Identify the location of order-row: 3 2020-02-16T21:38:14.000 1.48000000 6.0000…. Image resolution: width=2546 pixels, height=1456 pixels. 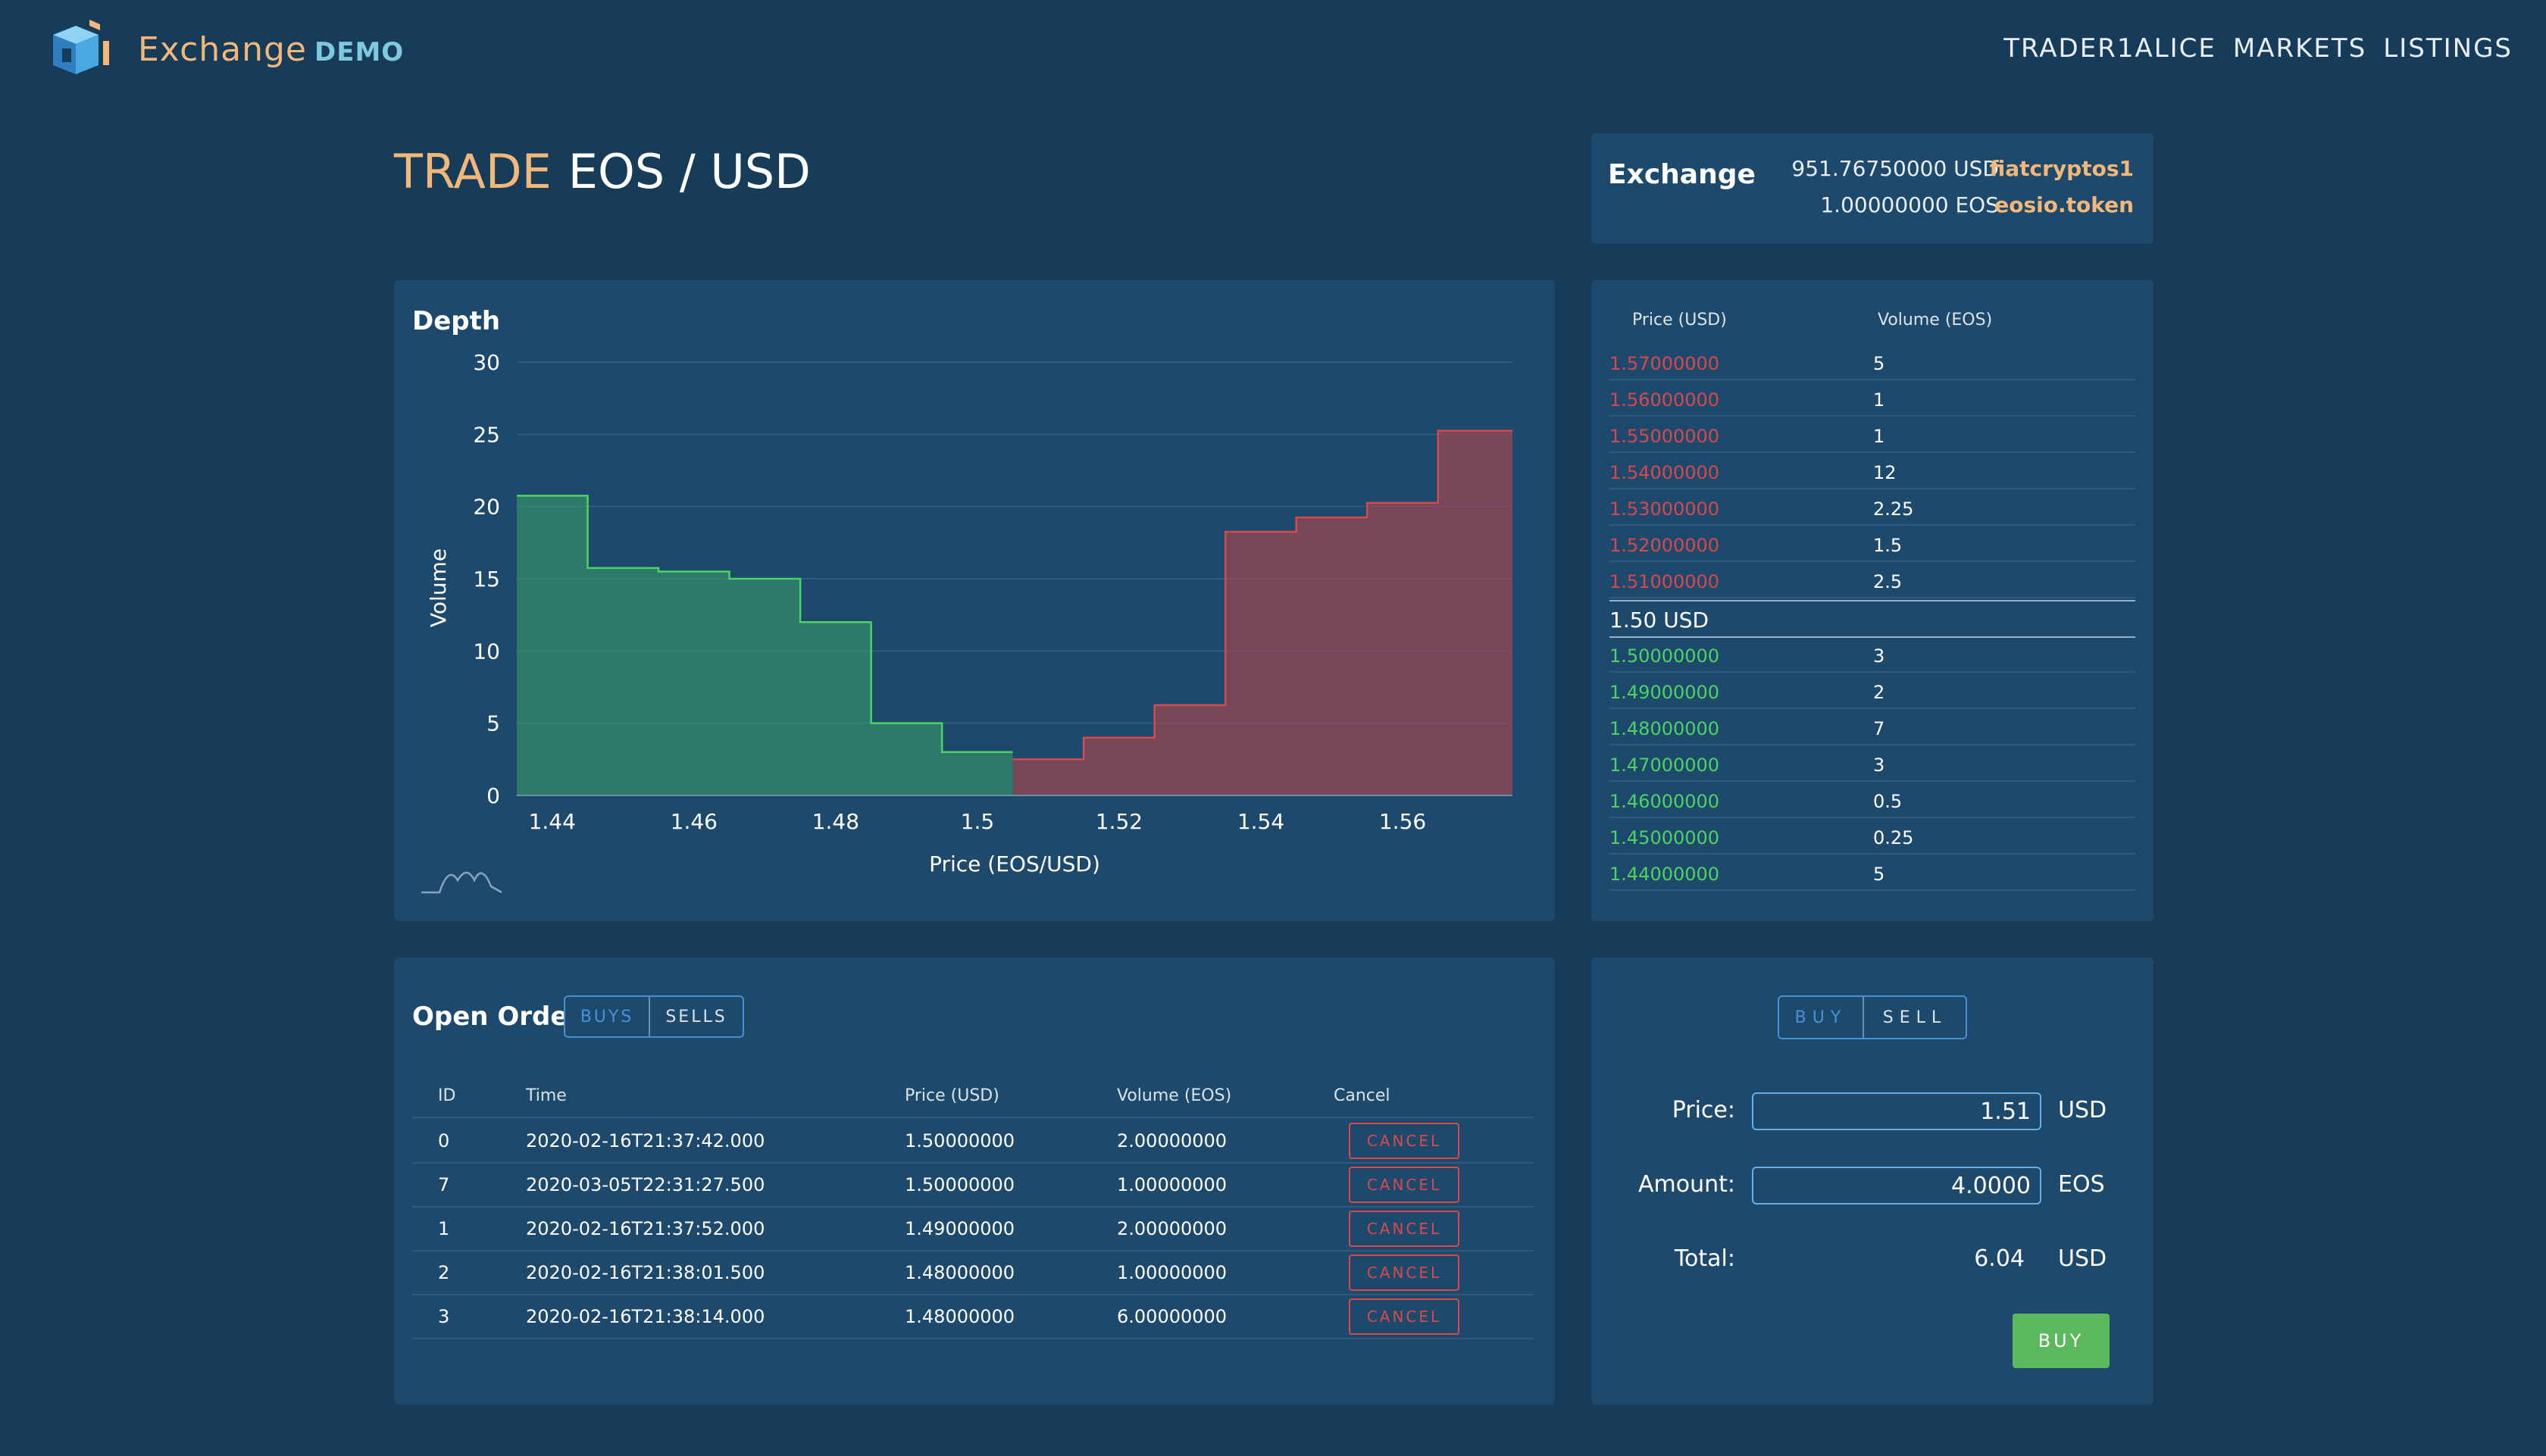
(973, 1317).